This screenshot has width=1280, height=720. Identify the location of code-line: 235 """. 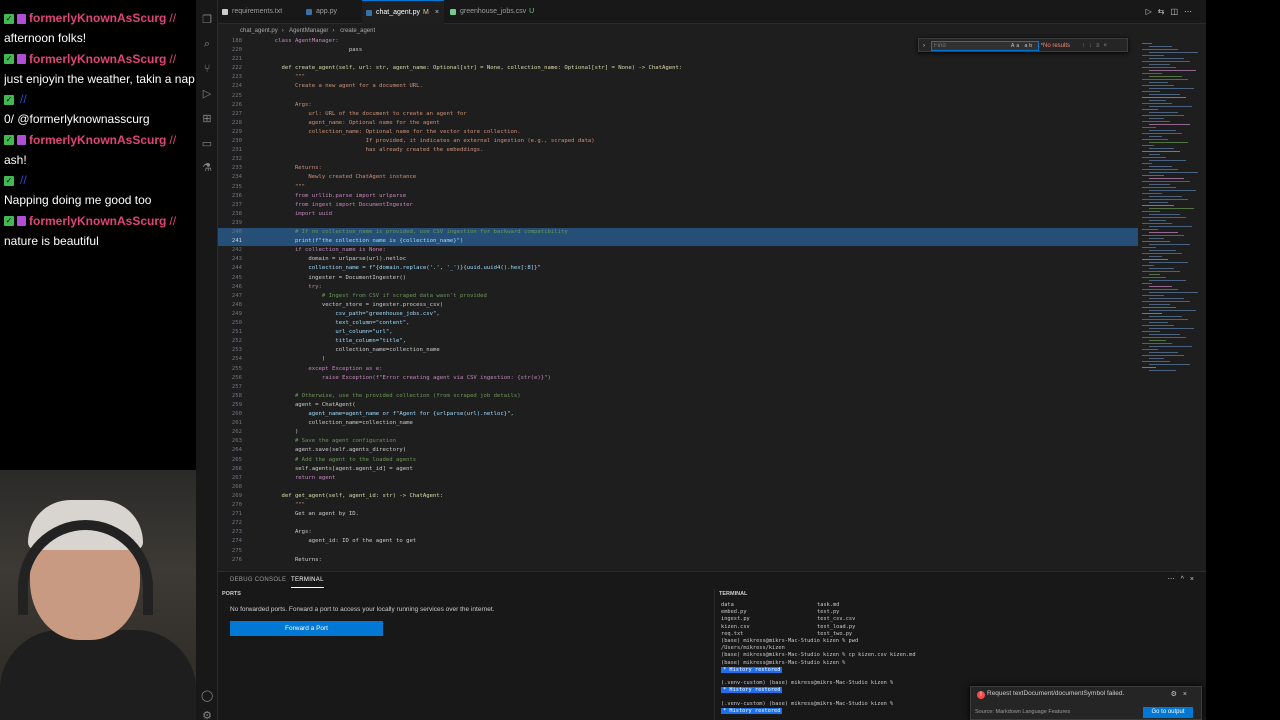
(678, 187).